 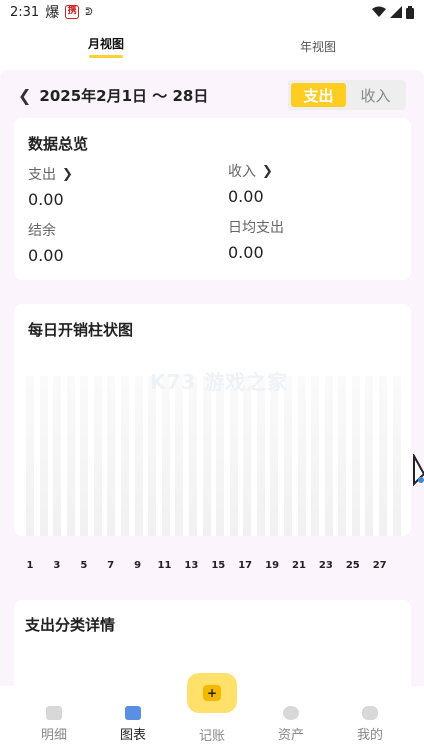 I want to click on toggle-income: 收入, so click(x=375, y=95).